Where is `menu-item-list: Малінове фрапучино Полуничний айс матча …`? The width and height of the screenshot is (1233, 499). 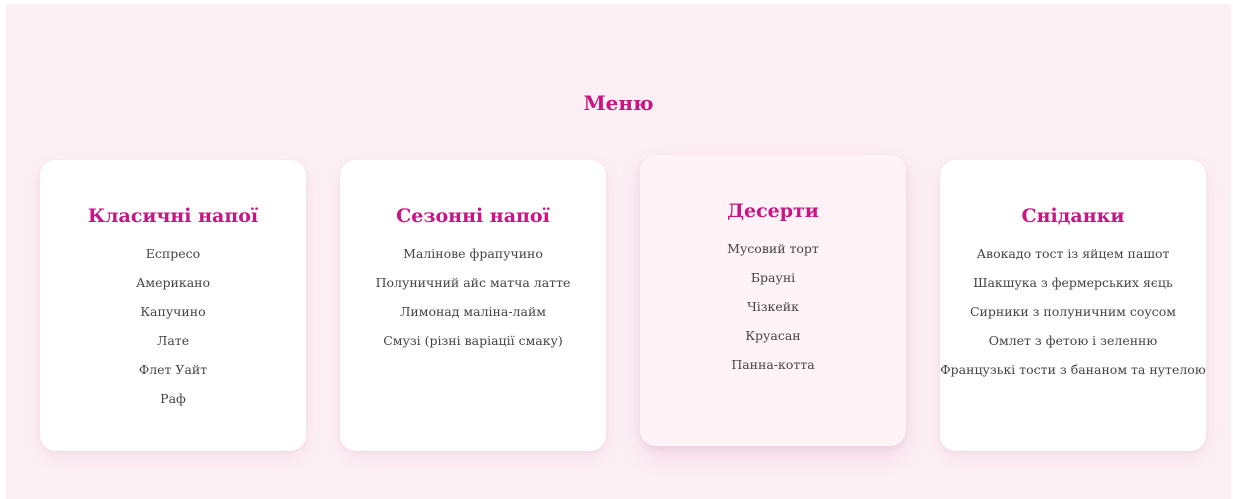 menu-item-list: Малінове фрапучино Полуничний айс матча … is located at coordinates (473, 297).